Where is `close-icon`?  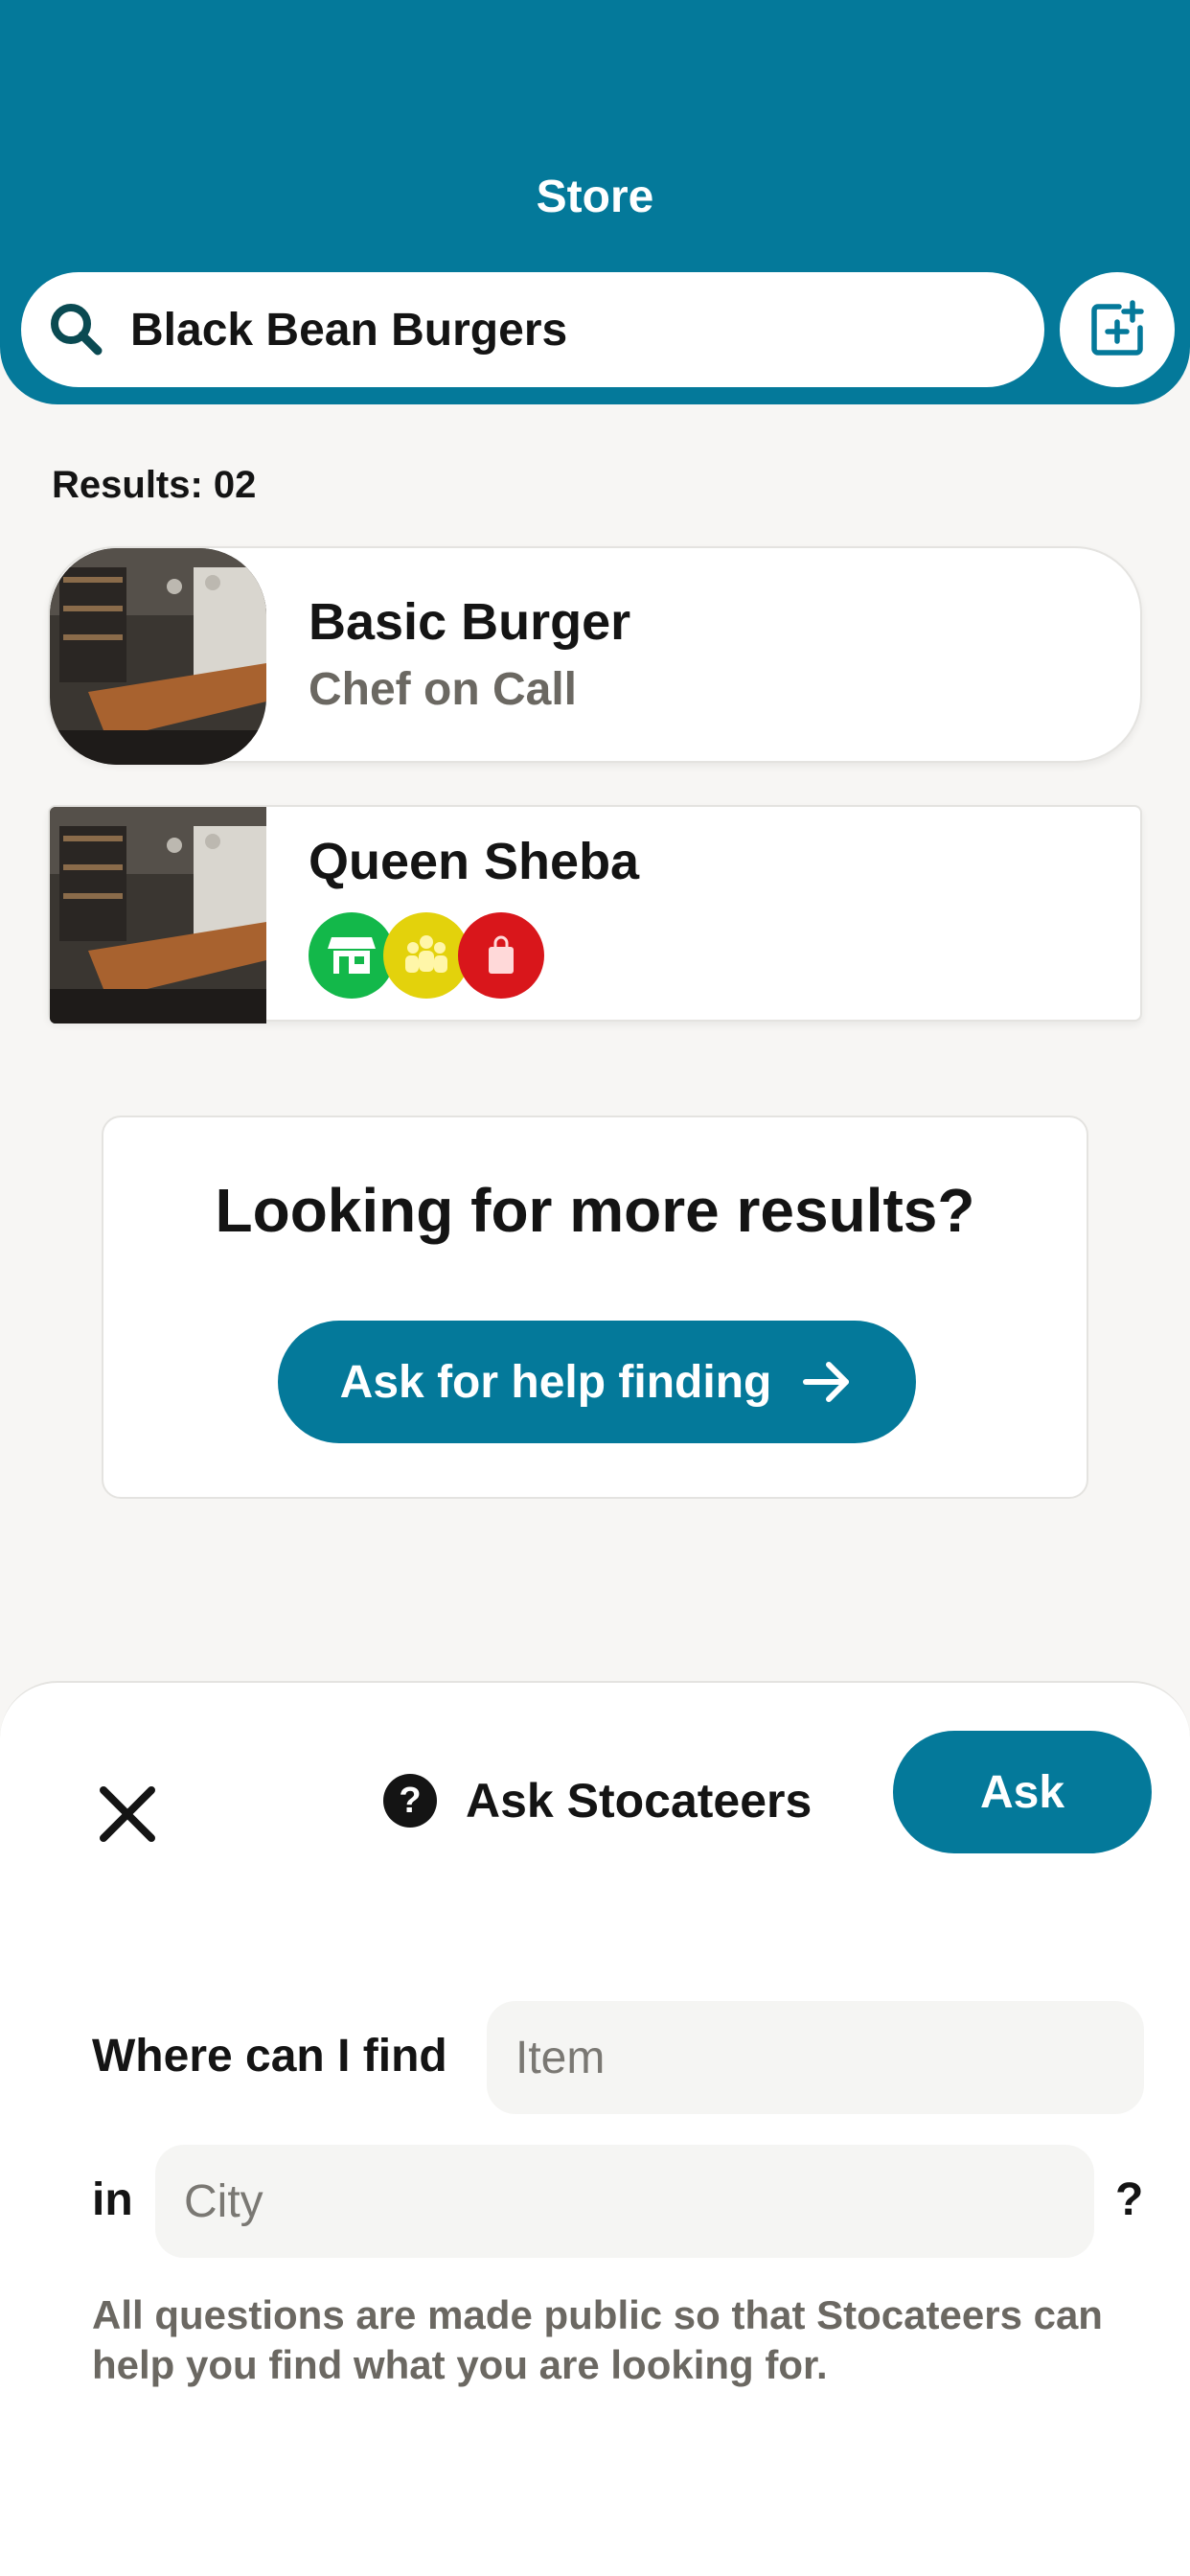 close-icon is located at coordinates (128, 1814).